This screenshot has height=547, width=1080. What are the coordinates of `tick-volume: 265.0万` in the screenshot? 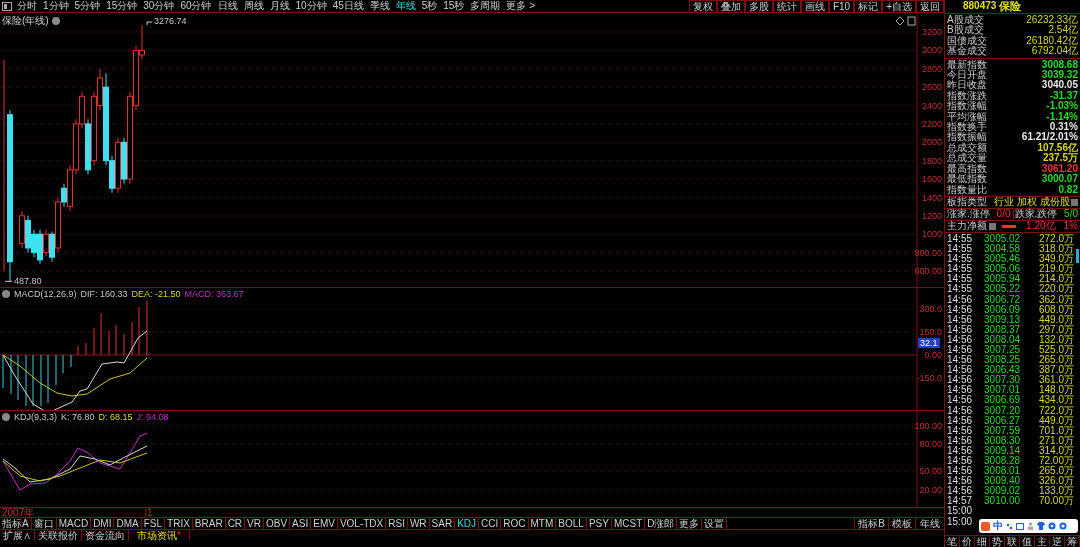 It's located at (1056, 360).